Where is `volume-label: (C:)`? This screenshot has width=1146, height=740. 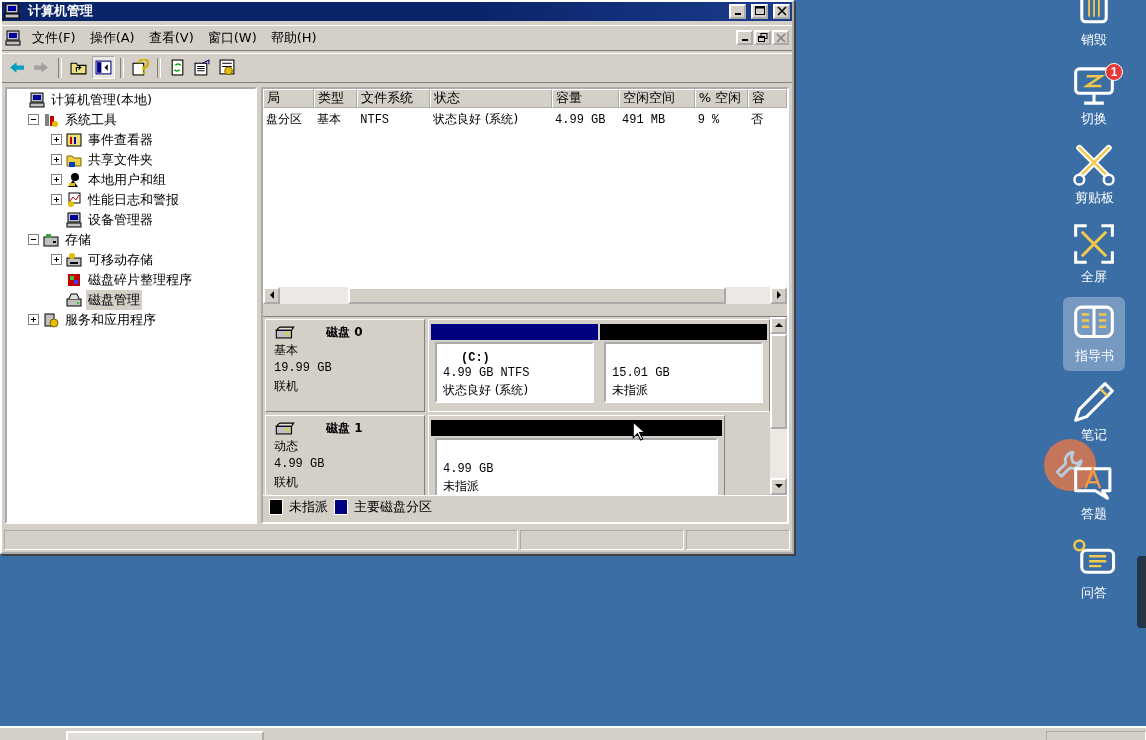 volume-label: (C:) is located at coordinates (475, 357).